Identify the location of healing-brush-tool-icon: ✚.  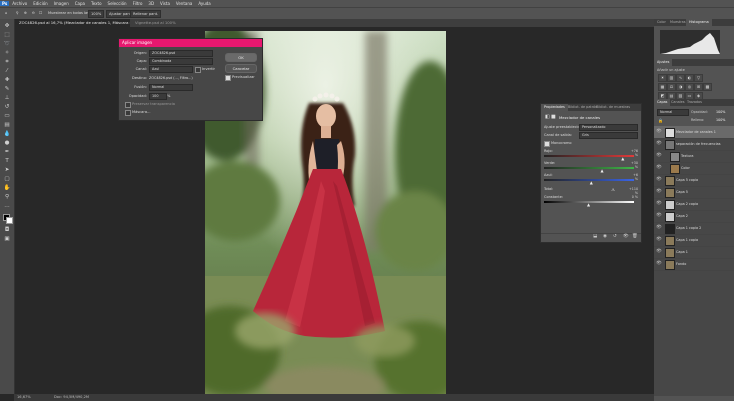
(7, 80).